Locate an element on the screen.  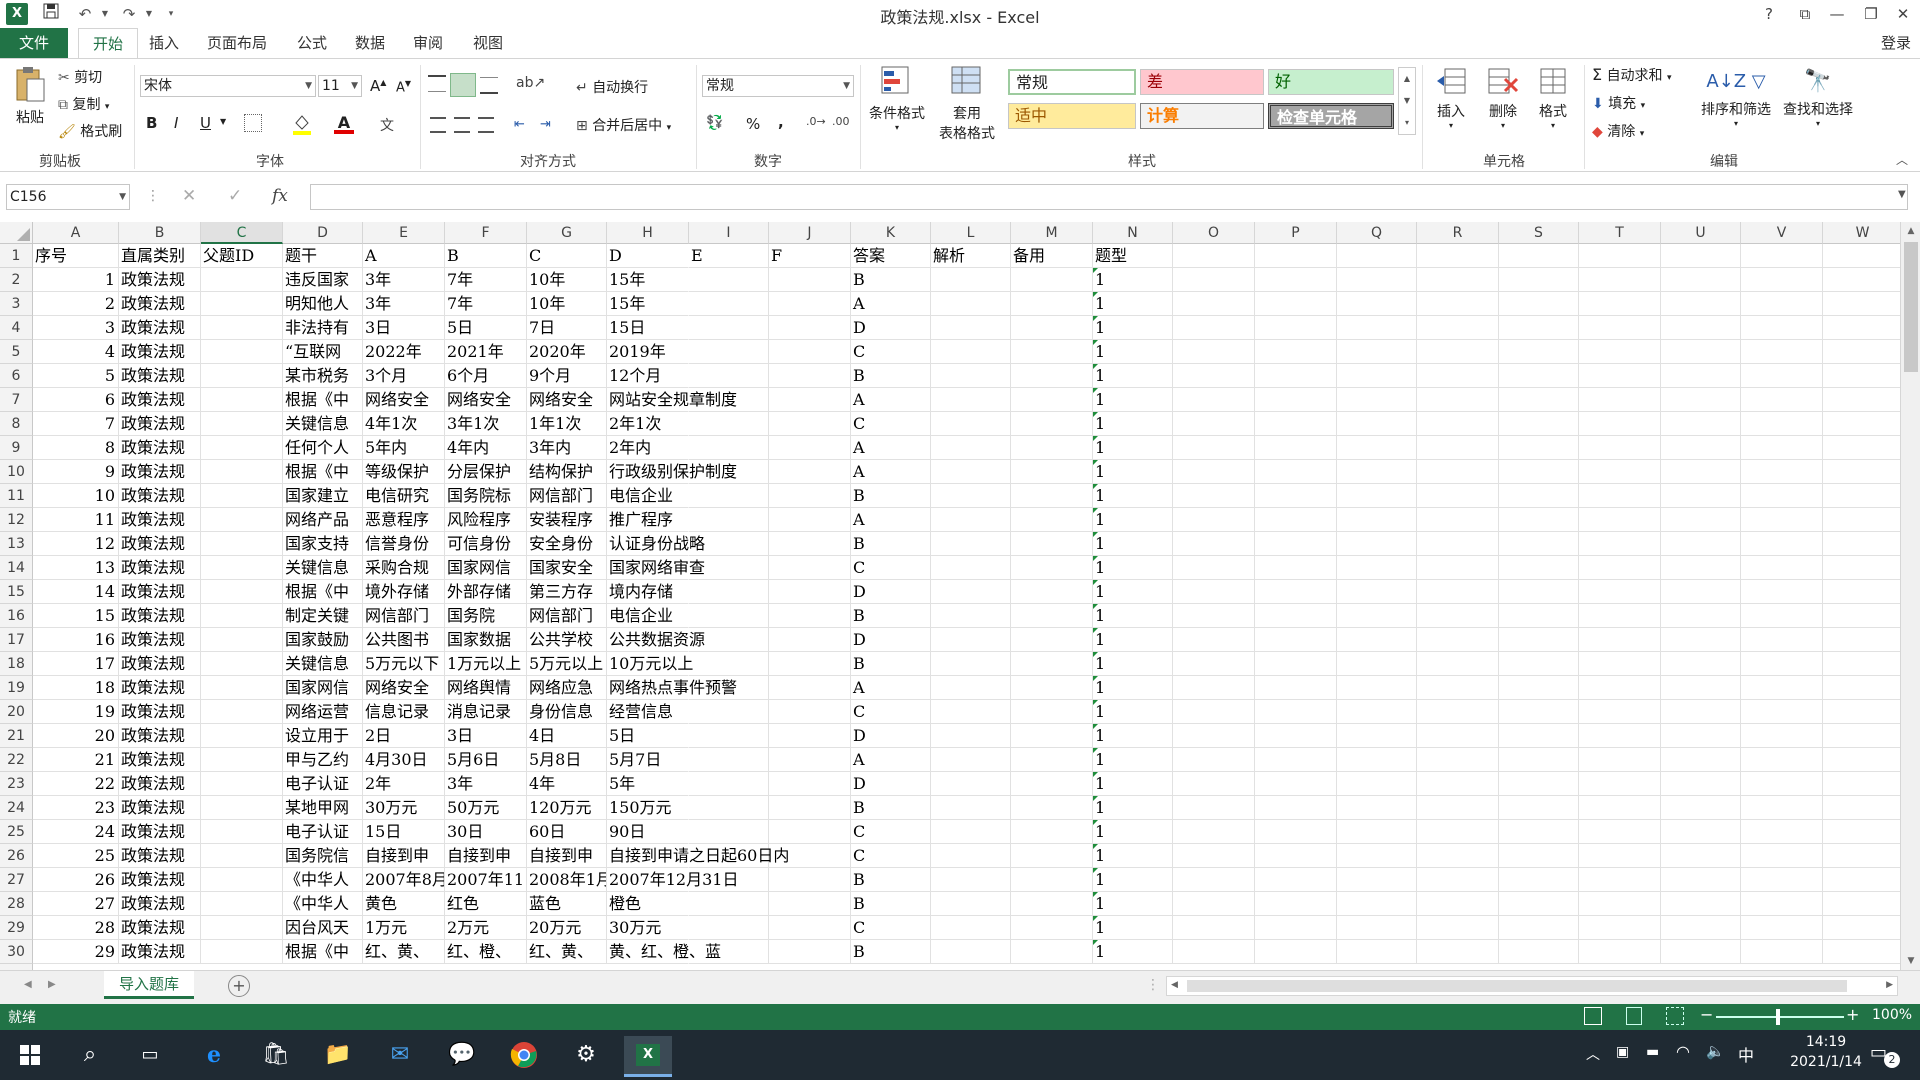
cell: 外部存储 is located at coordinates (486, 592).